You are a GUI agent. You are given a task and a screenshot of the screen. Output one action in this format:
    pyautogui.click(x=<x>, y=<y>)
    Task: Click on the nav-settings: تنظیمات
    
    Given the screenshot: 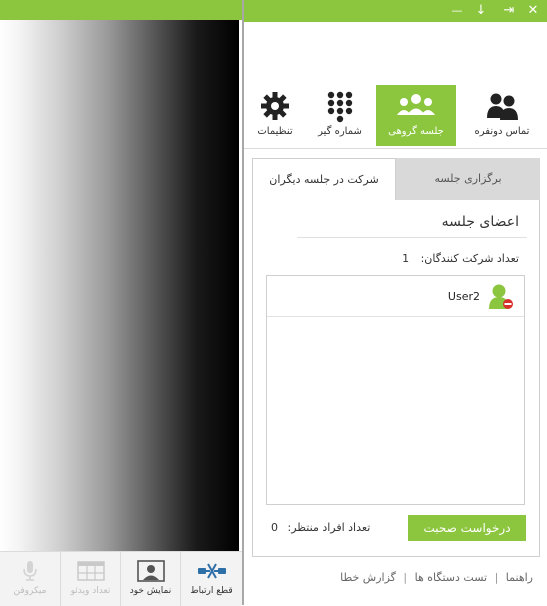 What is the action you would take?
    pyautogui.click(x=275, y=115)
    